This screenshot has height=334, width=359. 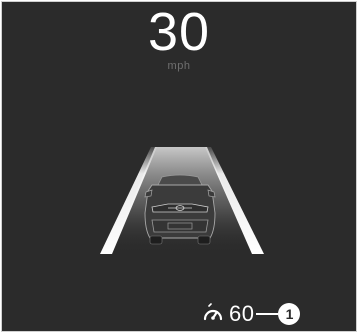 I want to click on callout-leader-line, so click(x=267, y=314).